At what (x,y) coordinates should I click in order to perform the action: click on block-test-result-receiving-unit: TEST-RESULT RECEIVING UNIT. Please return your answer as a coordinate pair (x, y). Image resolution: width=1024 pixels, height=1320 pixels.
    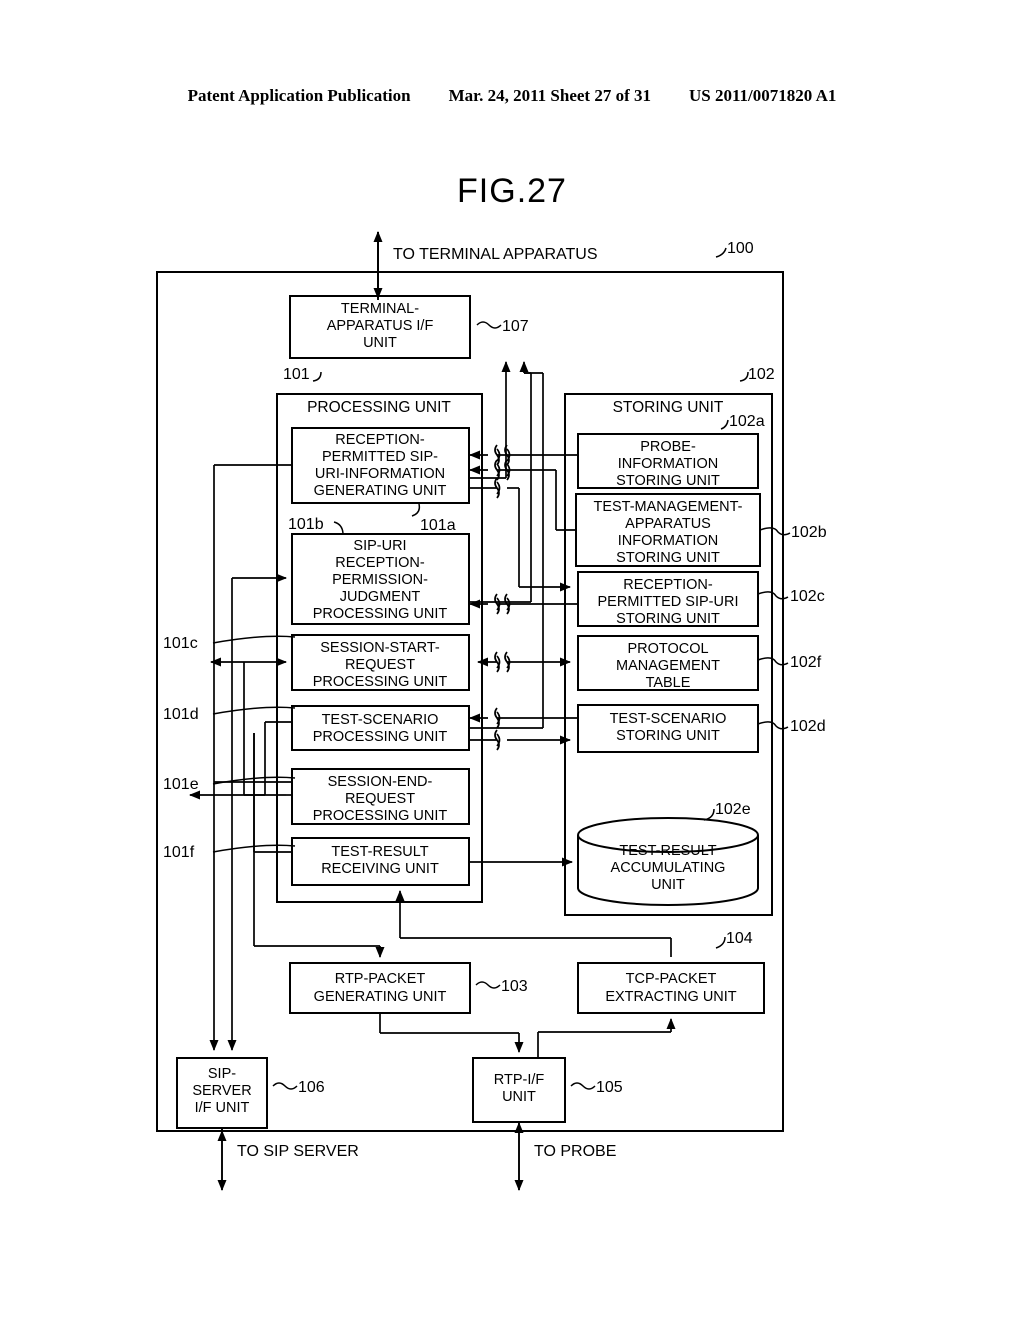
    Looking at the image, I should click on (380, 861).